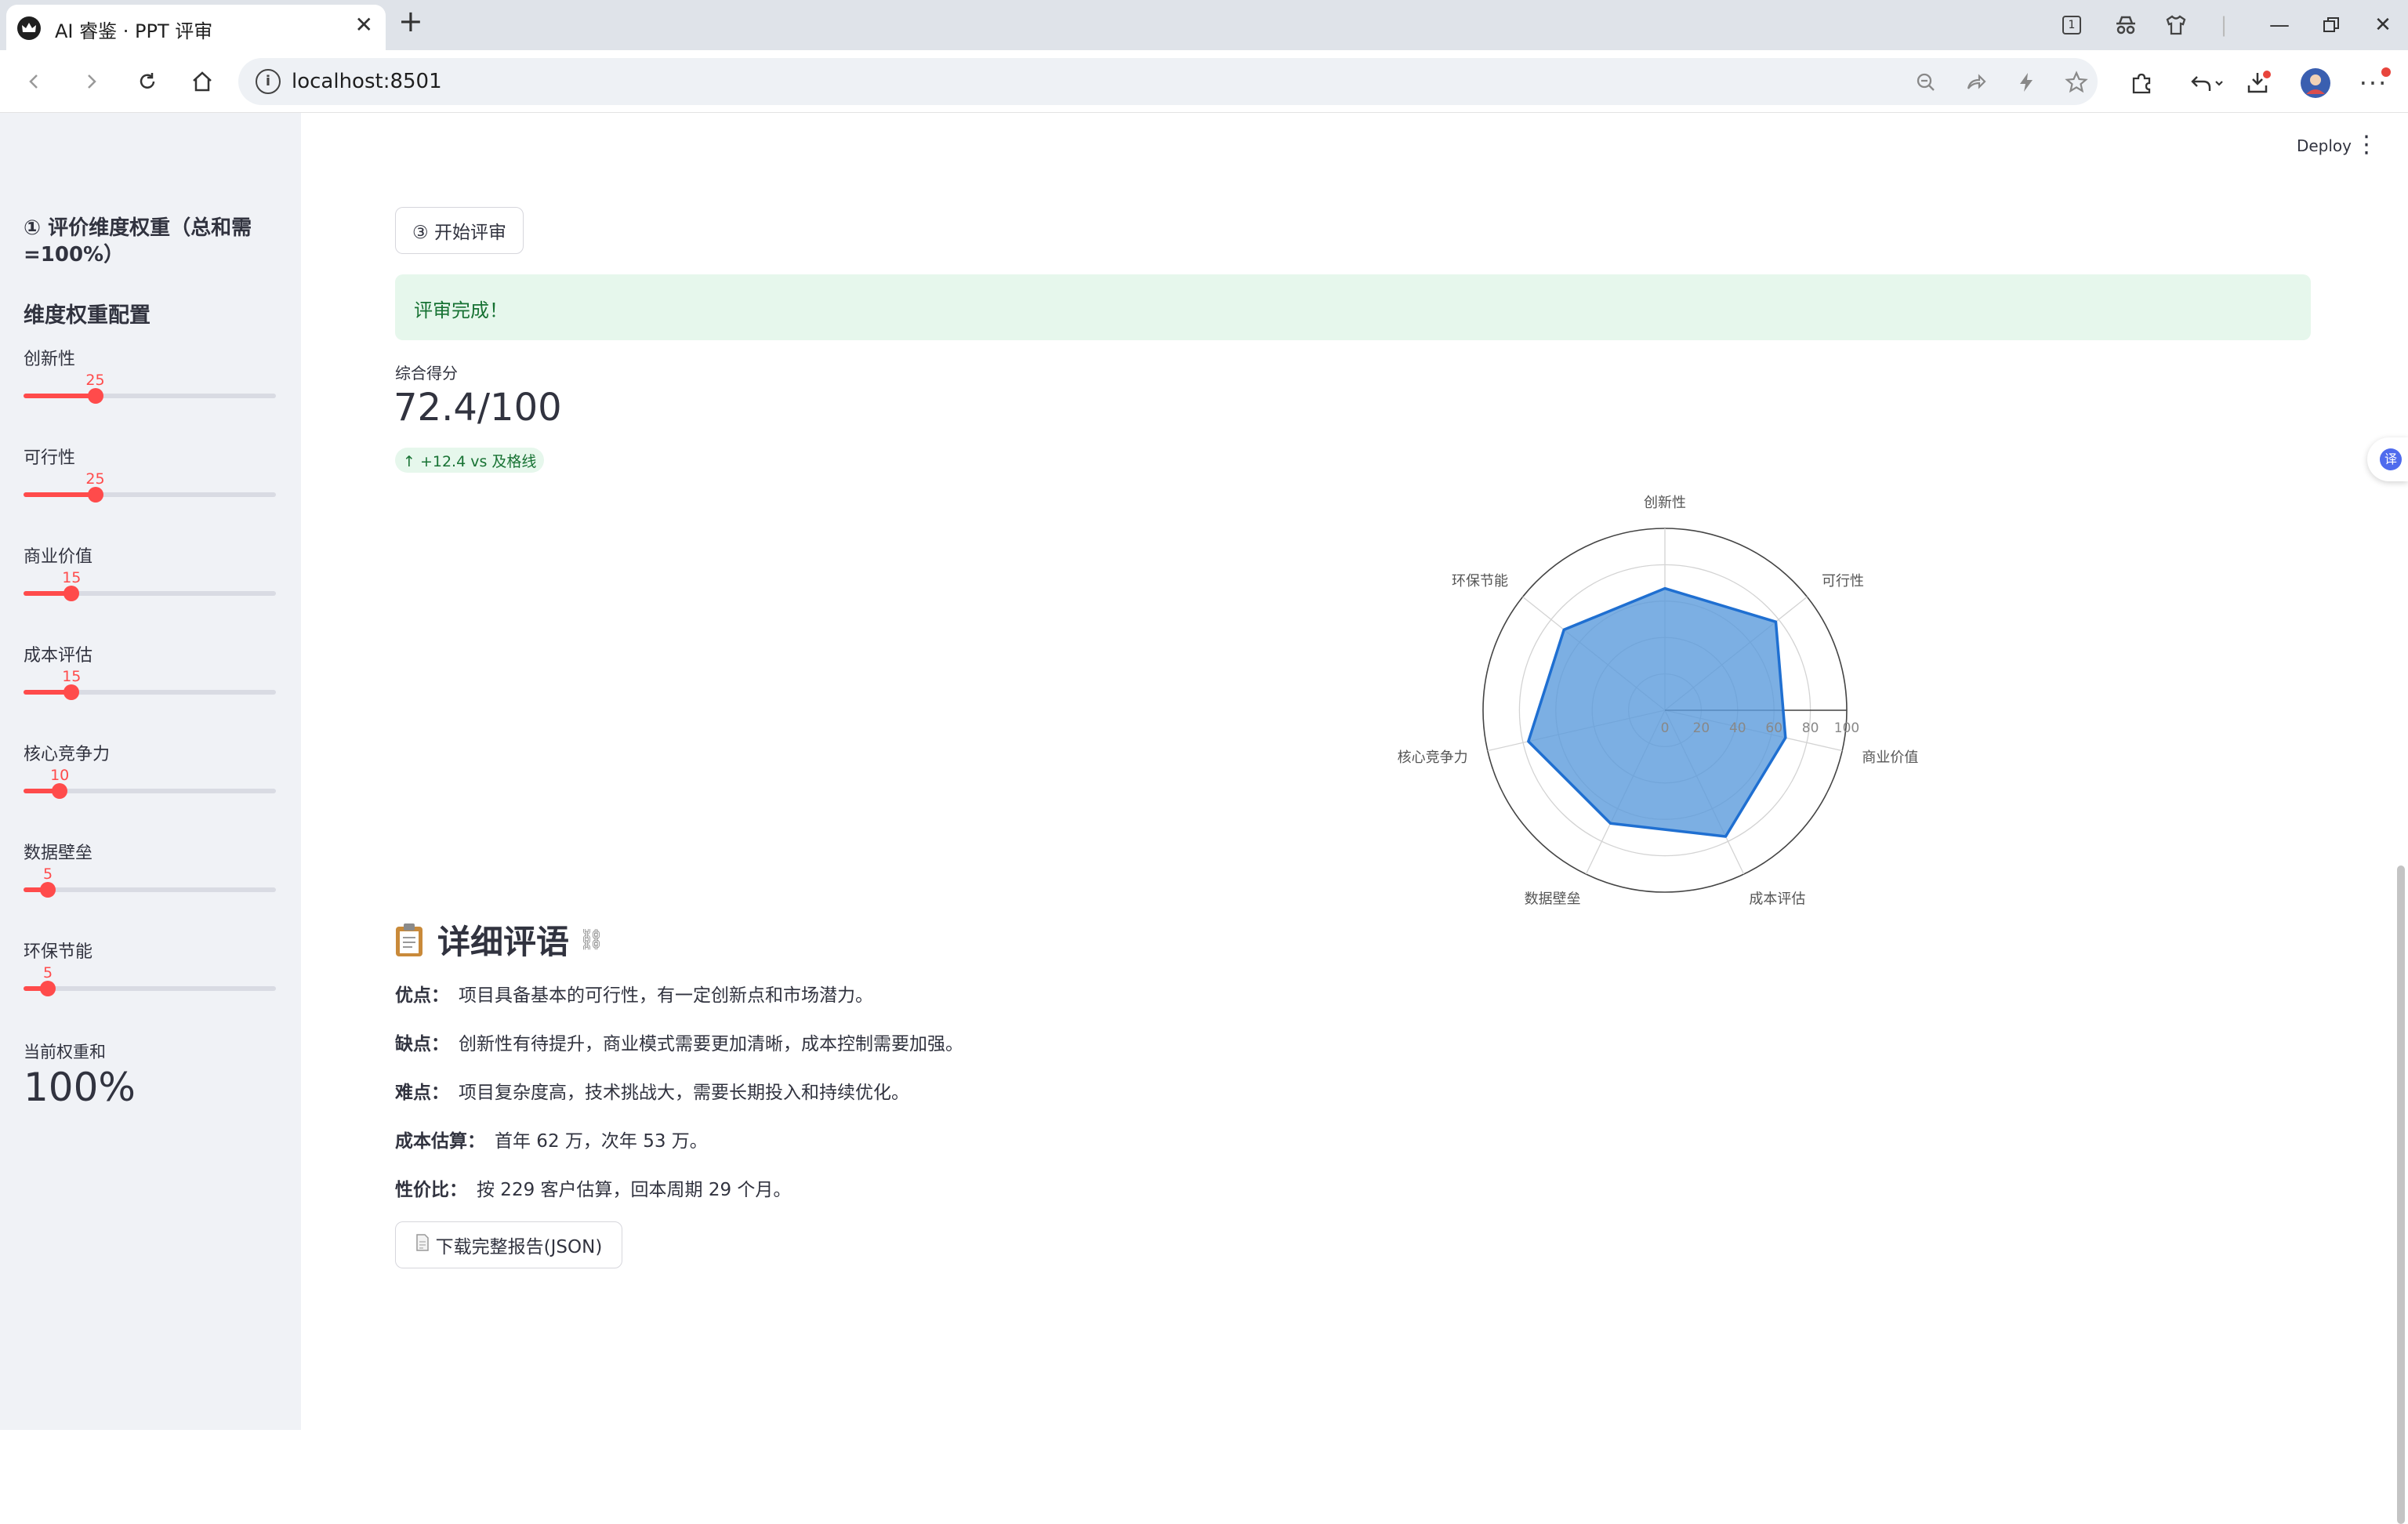 The width and height of the screenshot is (2408, 1524). Describe the element at coordinates (477, 408) in the screenshot. I see `score-value: 72.4/100` at that location.